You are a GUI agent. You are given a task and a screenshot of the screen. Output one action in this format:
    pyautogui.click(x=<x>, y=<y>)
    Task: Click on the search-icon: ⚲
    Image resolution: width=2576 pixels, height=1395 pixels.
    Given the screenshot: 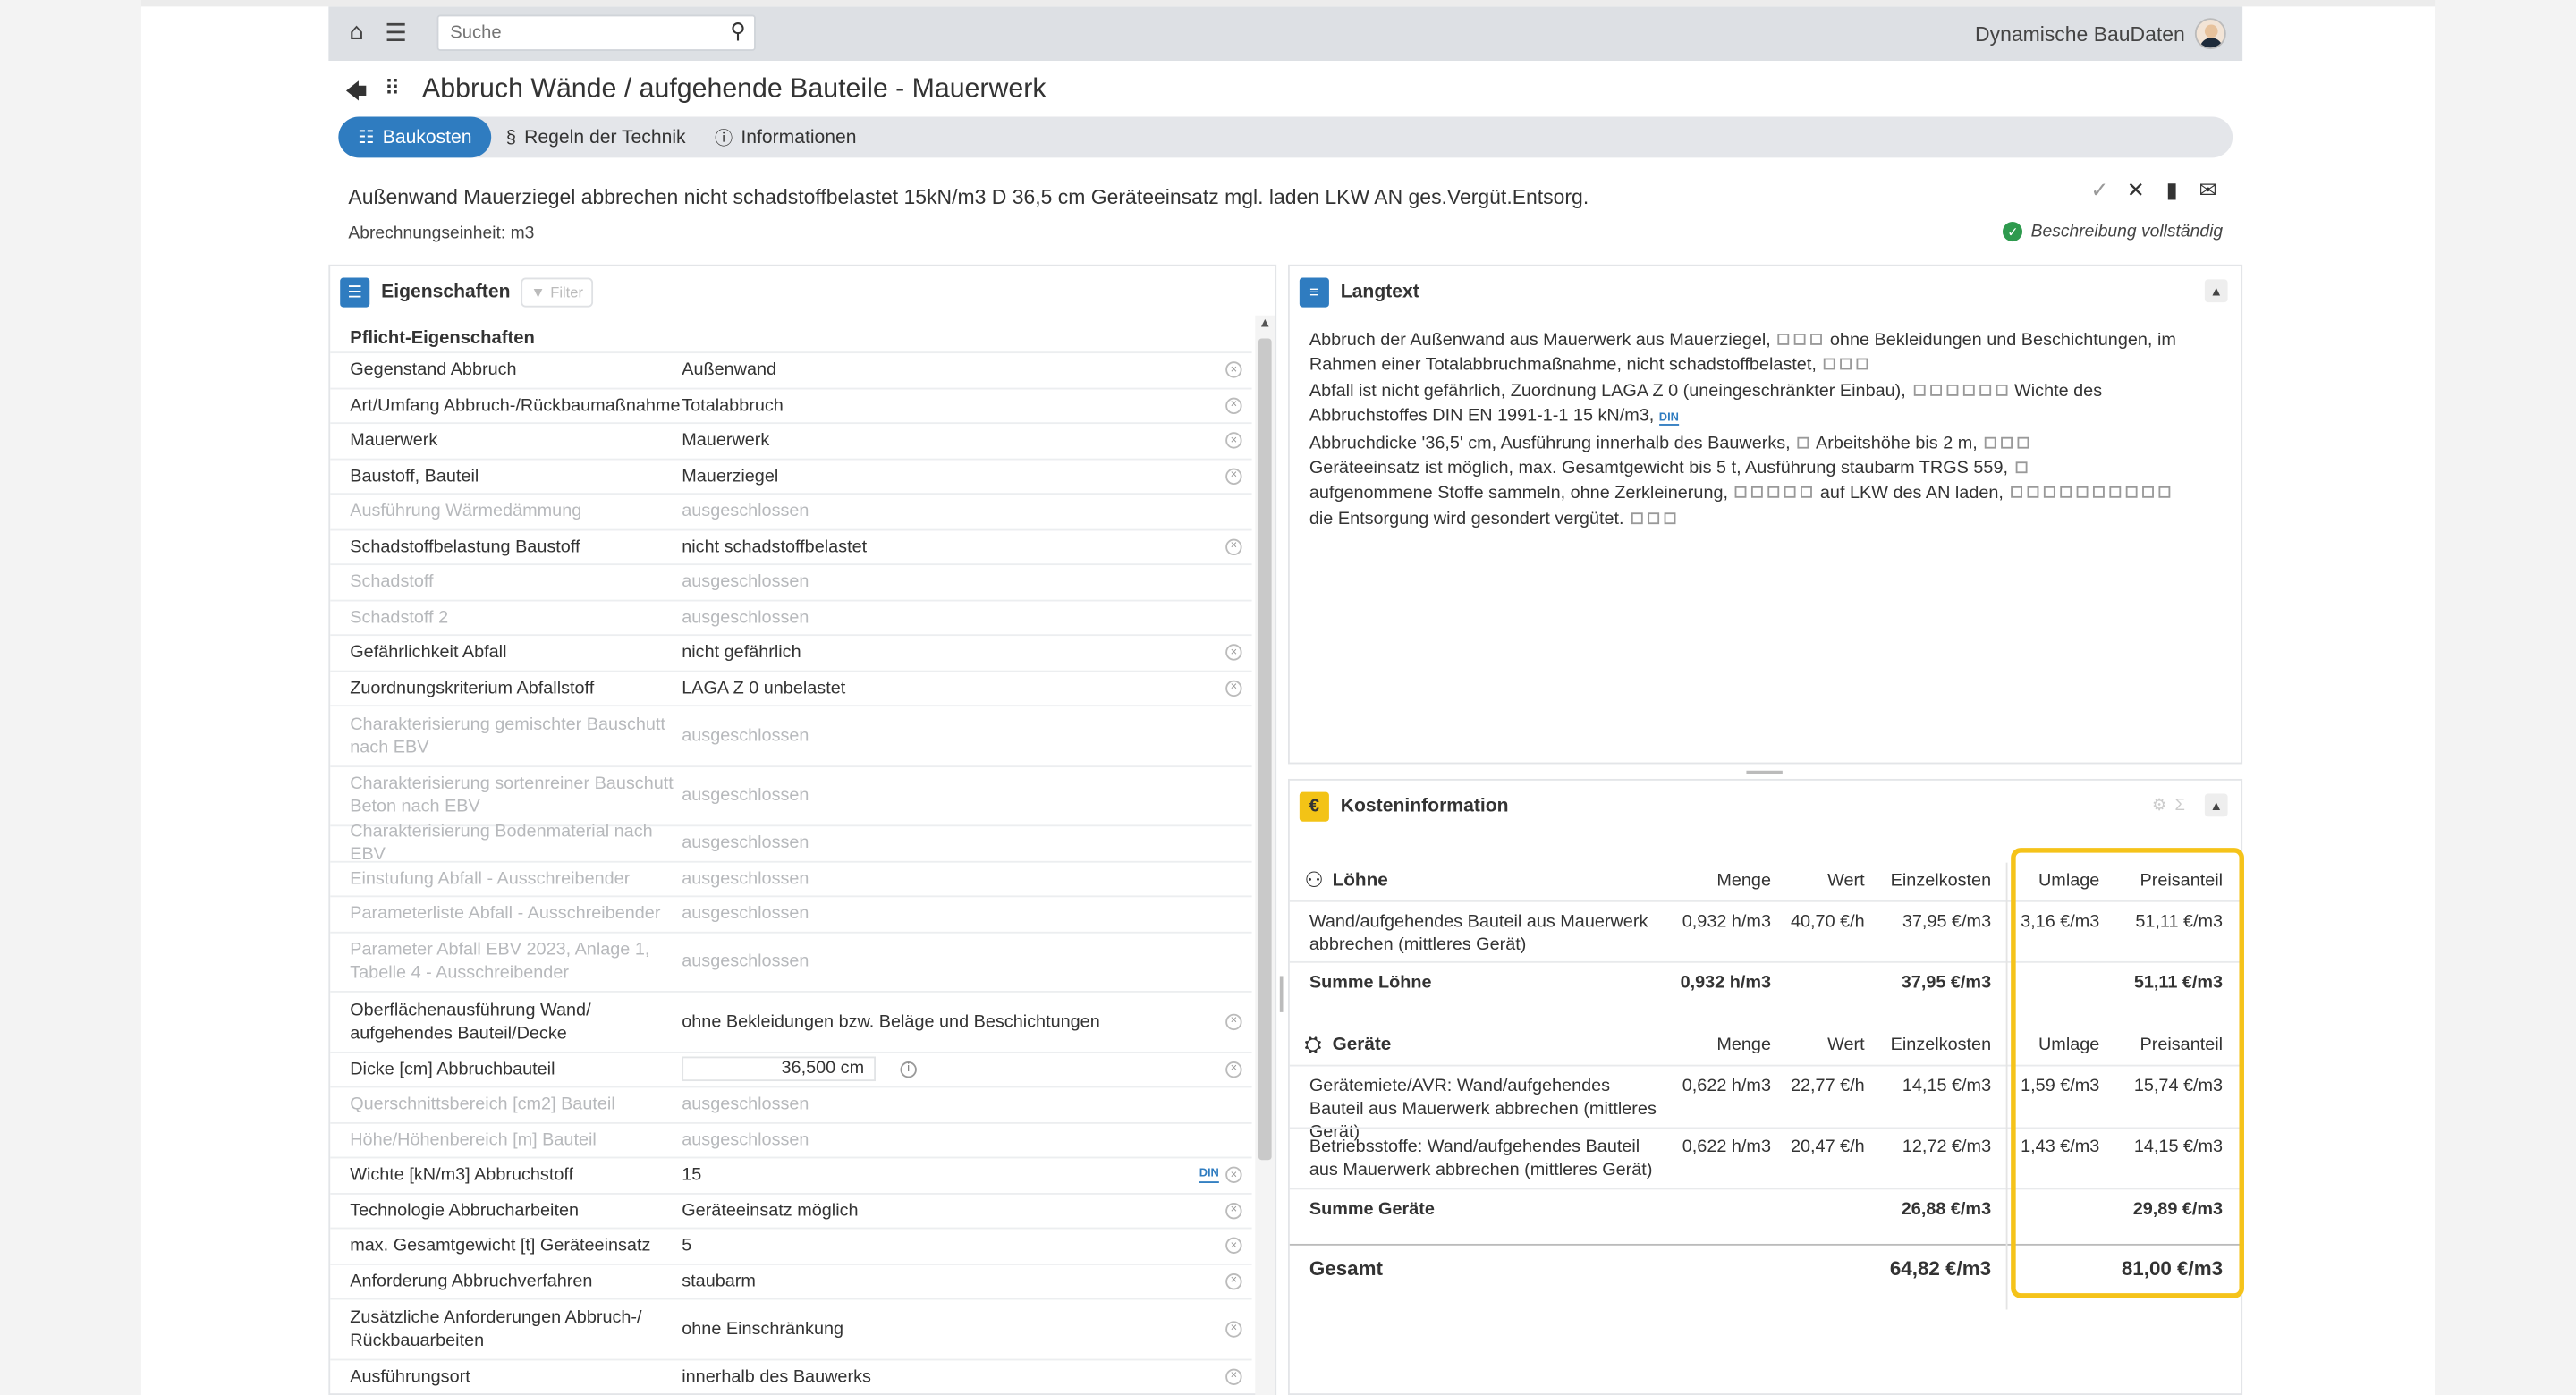 What is the action you would take?
    pyautogui.click(x=738, y=32)
    